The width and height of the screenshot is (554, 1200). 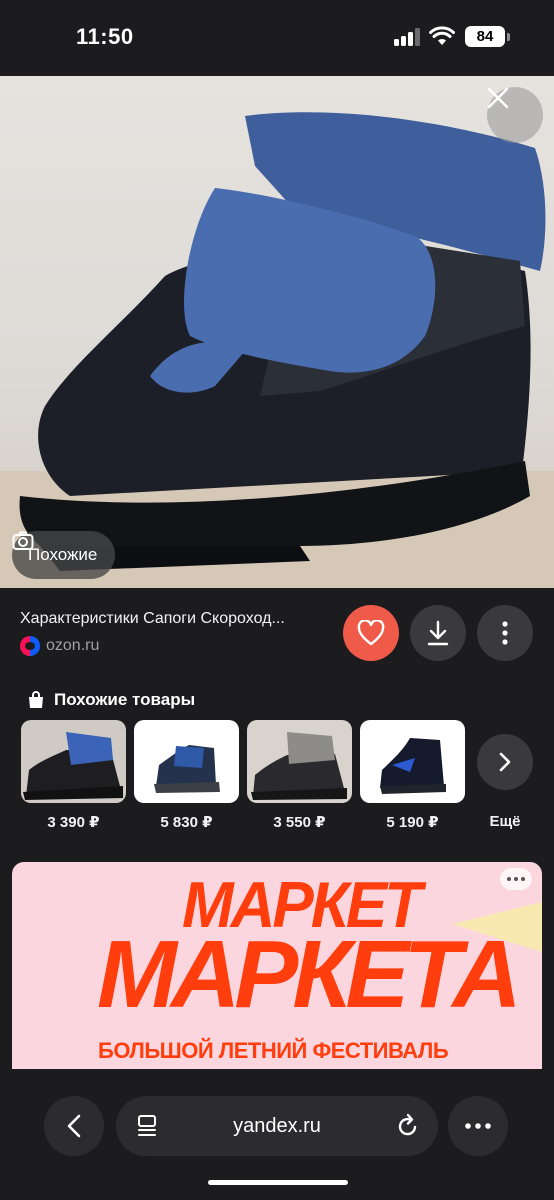 I want to click on more-products-link: Ещё, so click(x=505, y=821).